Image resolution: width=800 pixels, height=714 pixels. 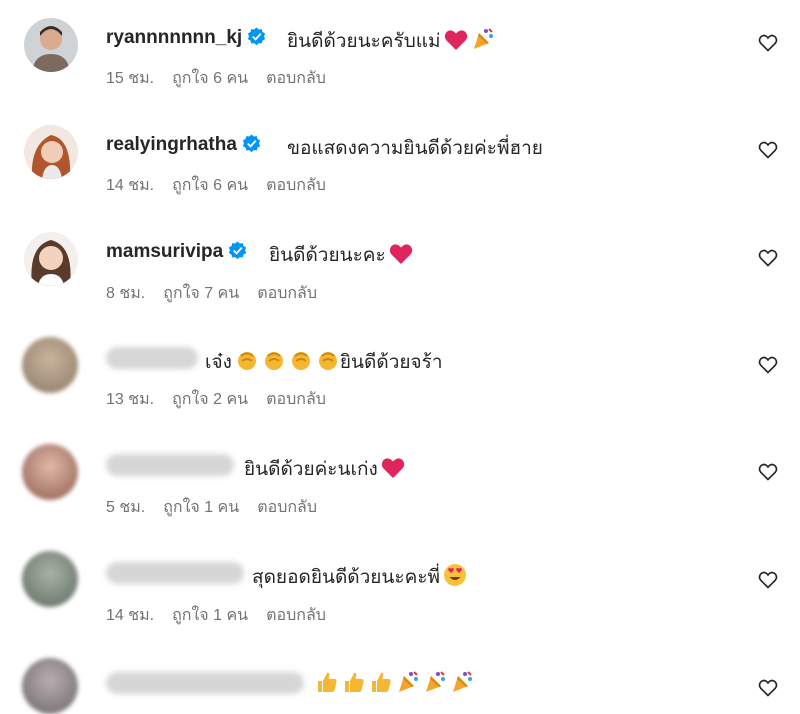 What do you see at coordinates (125, 507) in the screenshot?
I see `comment-time: 5 ชม.` at bounding box center [125, 507].